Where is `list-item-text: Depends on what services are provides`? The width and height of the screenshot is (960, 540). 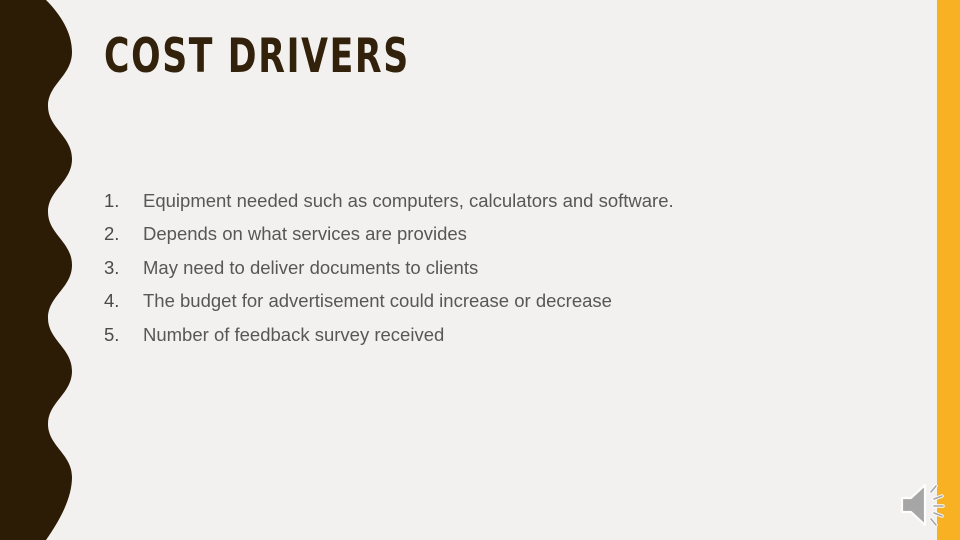
list-item-text: Depends on what services are provides is located at coordinates (305, 234).